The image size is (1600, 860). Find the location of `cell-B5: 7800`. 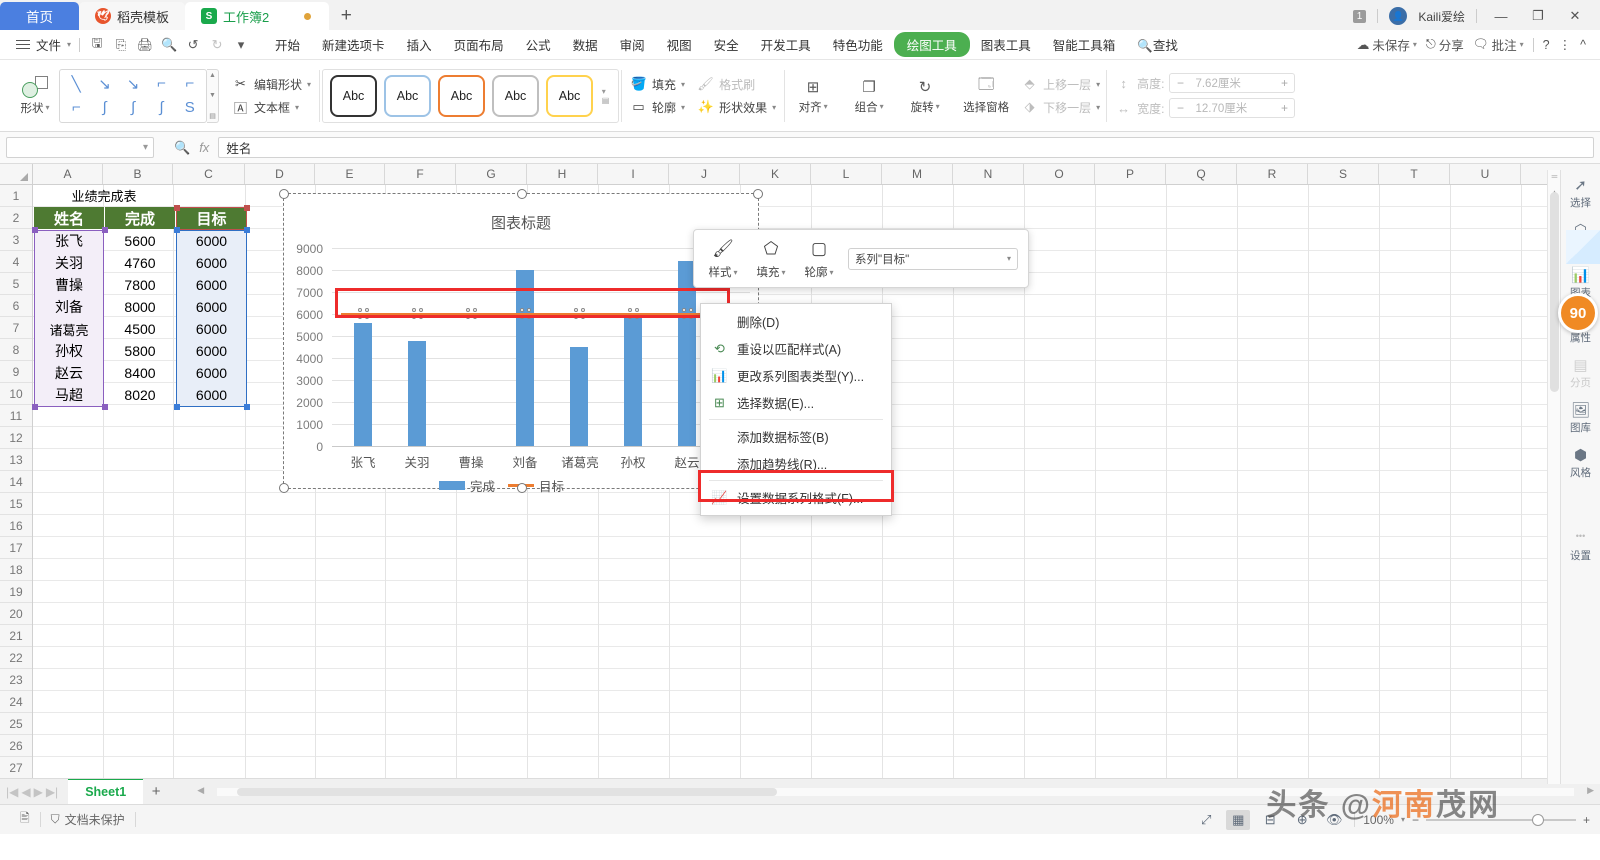

cell-B5: 7800 is located at coordinates (140, 285).